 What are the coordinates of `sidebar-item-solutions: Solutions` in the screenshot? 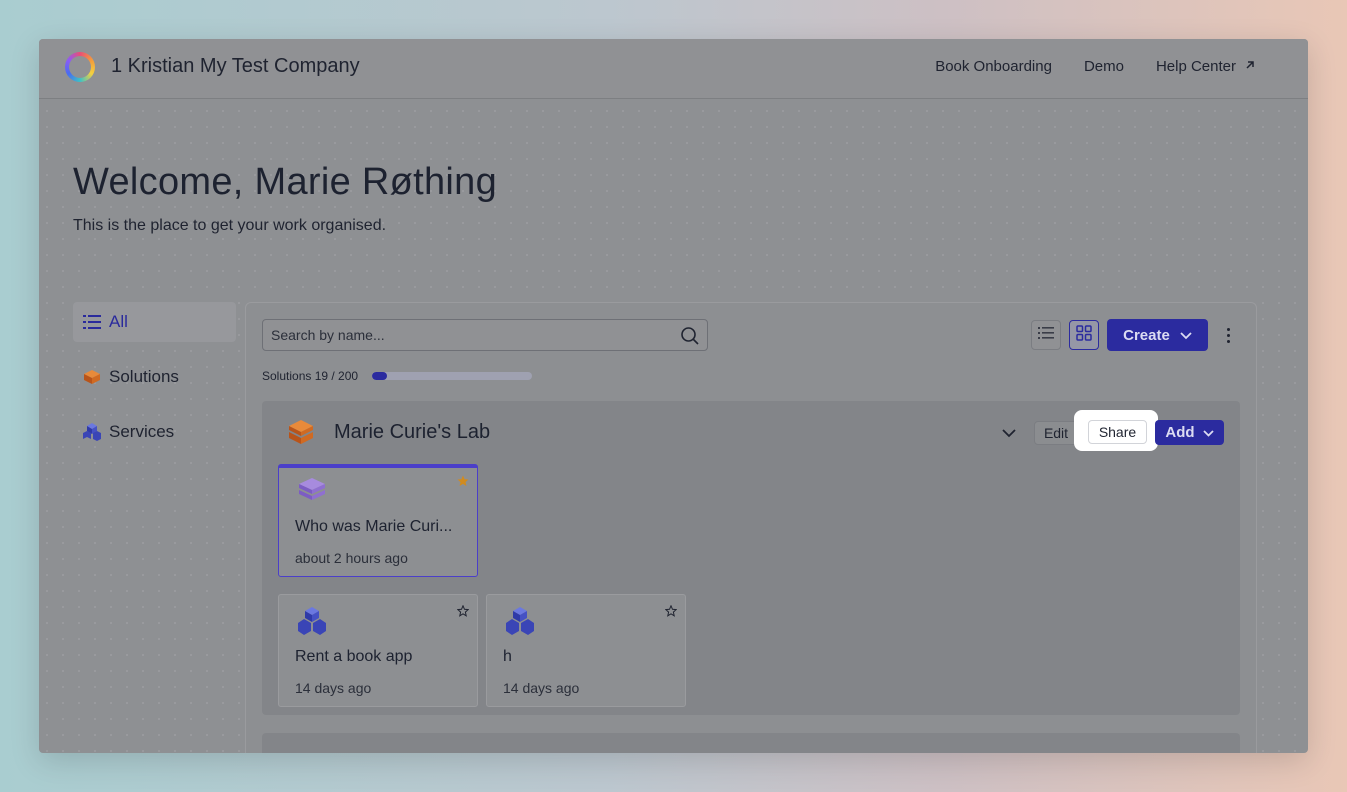 It's located at (154, 377).